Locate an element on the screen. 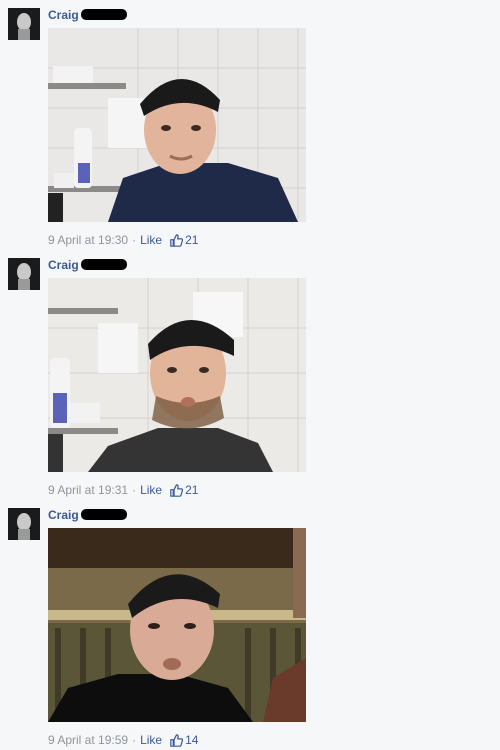  post-meta: 9 April at 19:31 · Like 21 is located at coordinates (123, 490).